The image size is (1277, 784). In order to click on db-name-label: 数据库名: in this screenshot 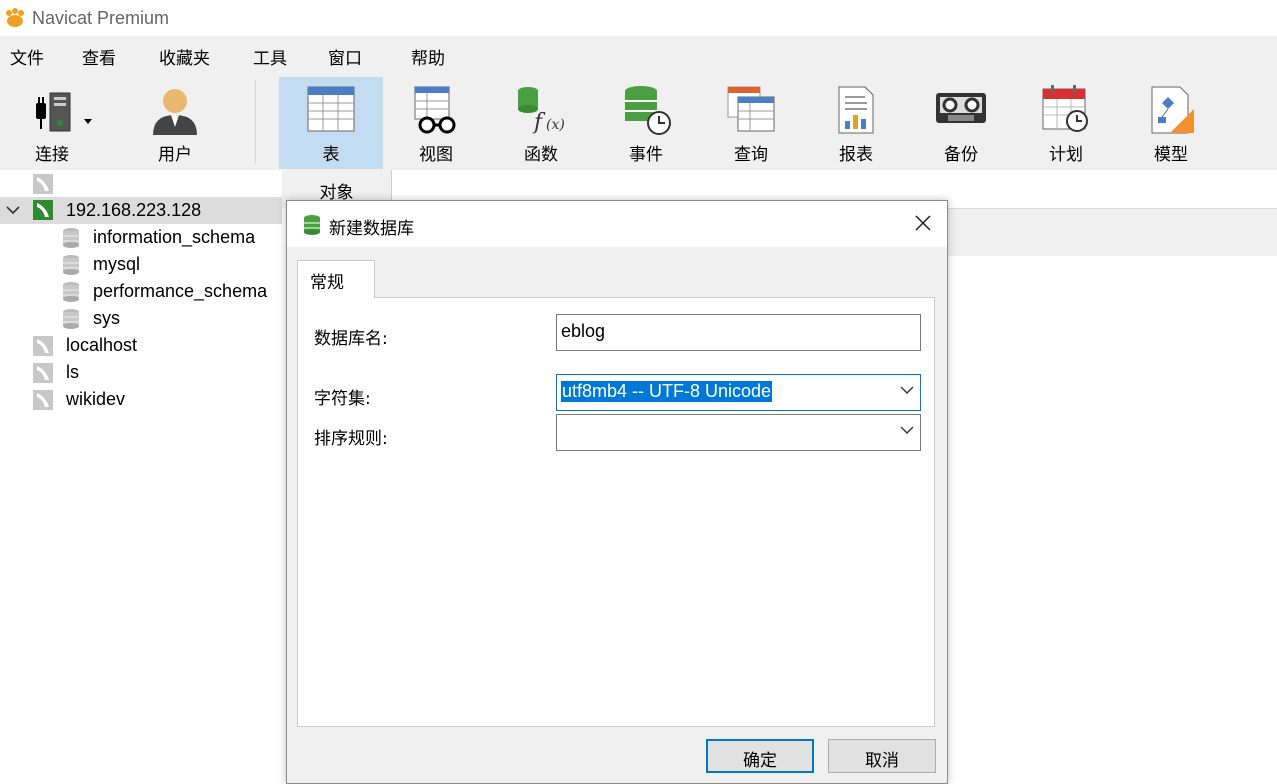, I will do `click(351, 339)`.